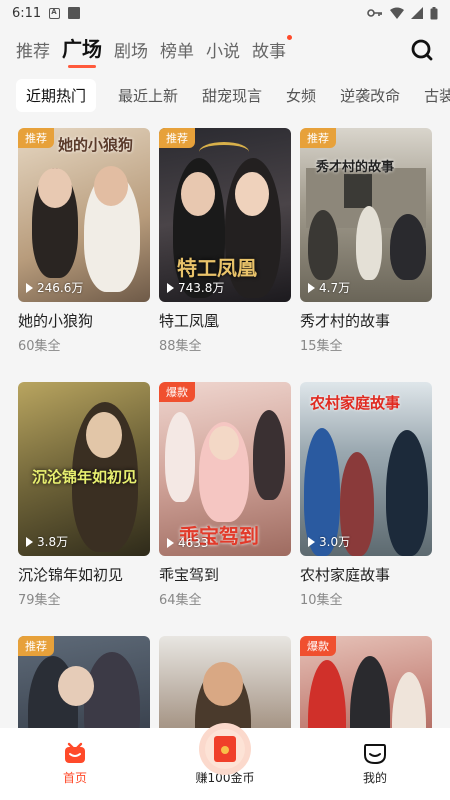 This screenshot has width=450, height=800. Describe the element at coordinates (39, 346) in the screenshot. I see `episode-count: 60集全` at that location.